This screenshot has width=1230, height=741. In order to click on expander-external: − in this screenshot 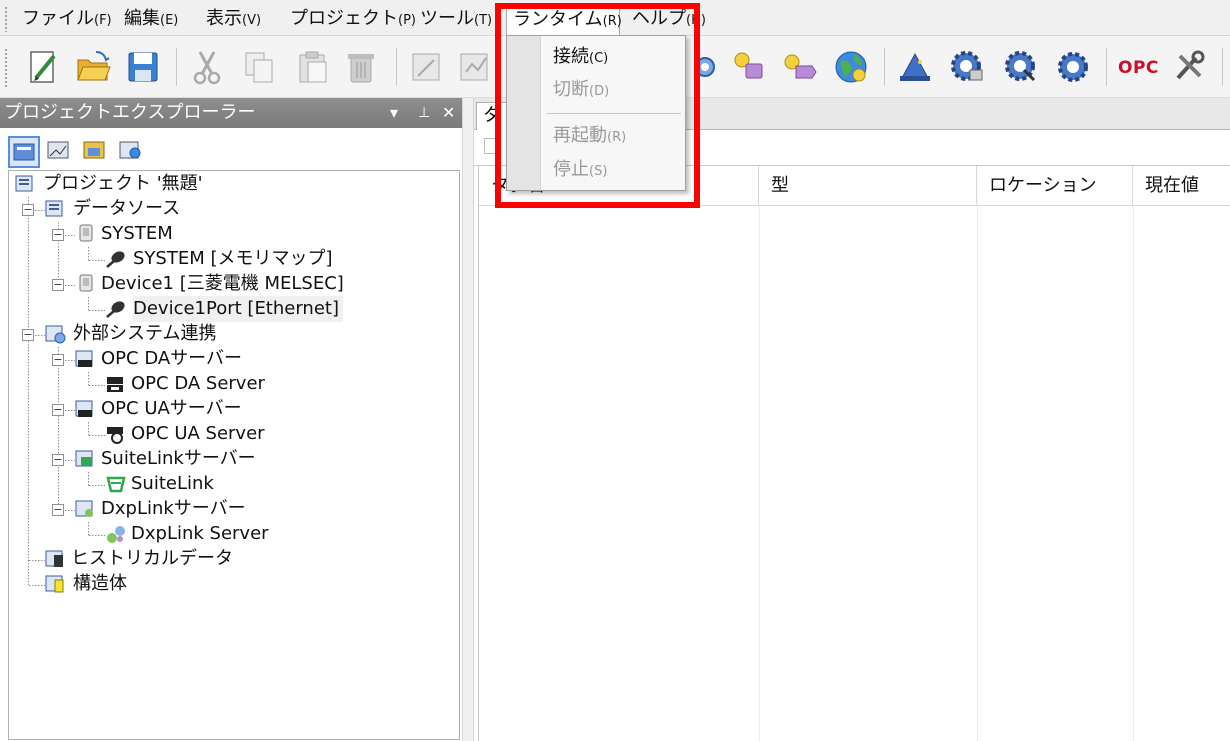, I will do `click(28, 335)`.